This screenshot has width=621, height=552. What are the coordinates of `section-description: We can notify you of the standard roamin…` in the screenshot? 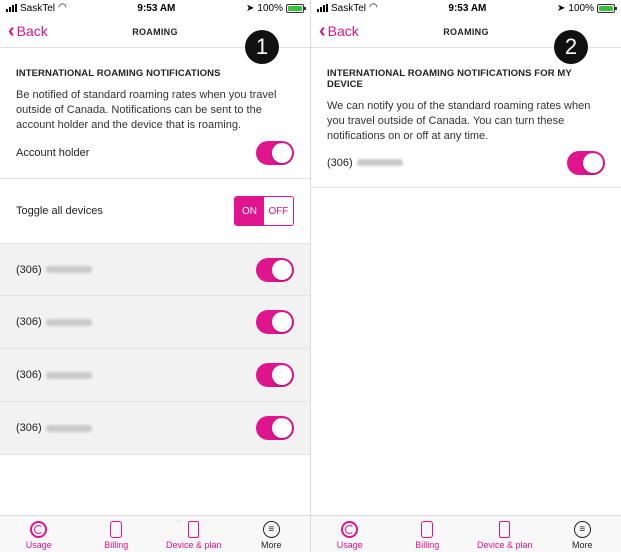 It's located at (459, 121).